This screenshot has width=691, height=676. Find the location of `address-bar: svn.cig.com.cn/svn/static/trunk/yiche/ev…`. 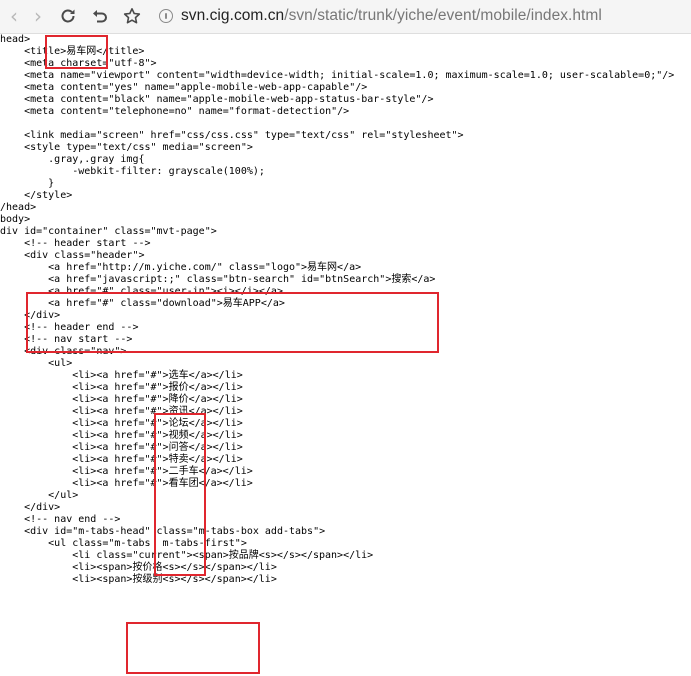

address-bar: svn.cig.com.cn/svn/static/trunk/yiche/ev… is located at coordinates (419, 16).